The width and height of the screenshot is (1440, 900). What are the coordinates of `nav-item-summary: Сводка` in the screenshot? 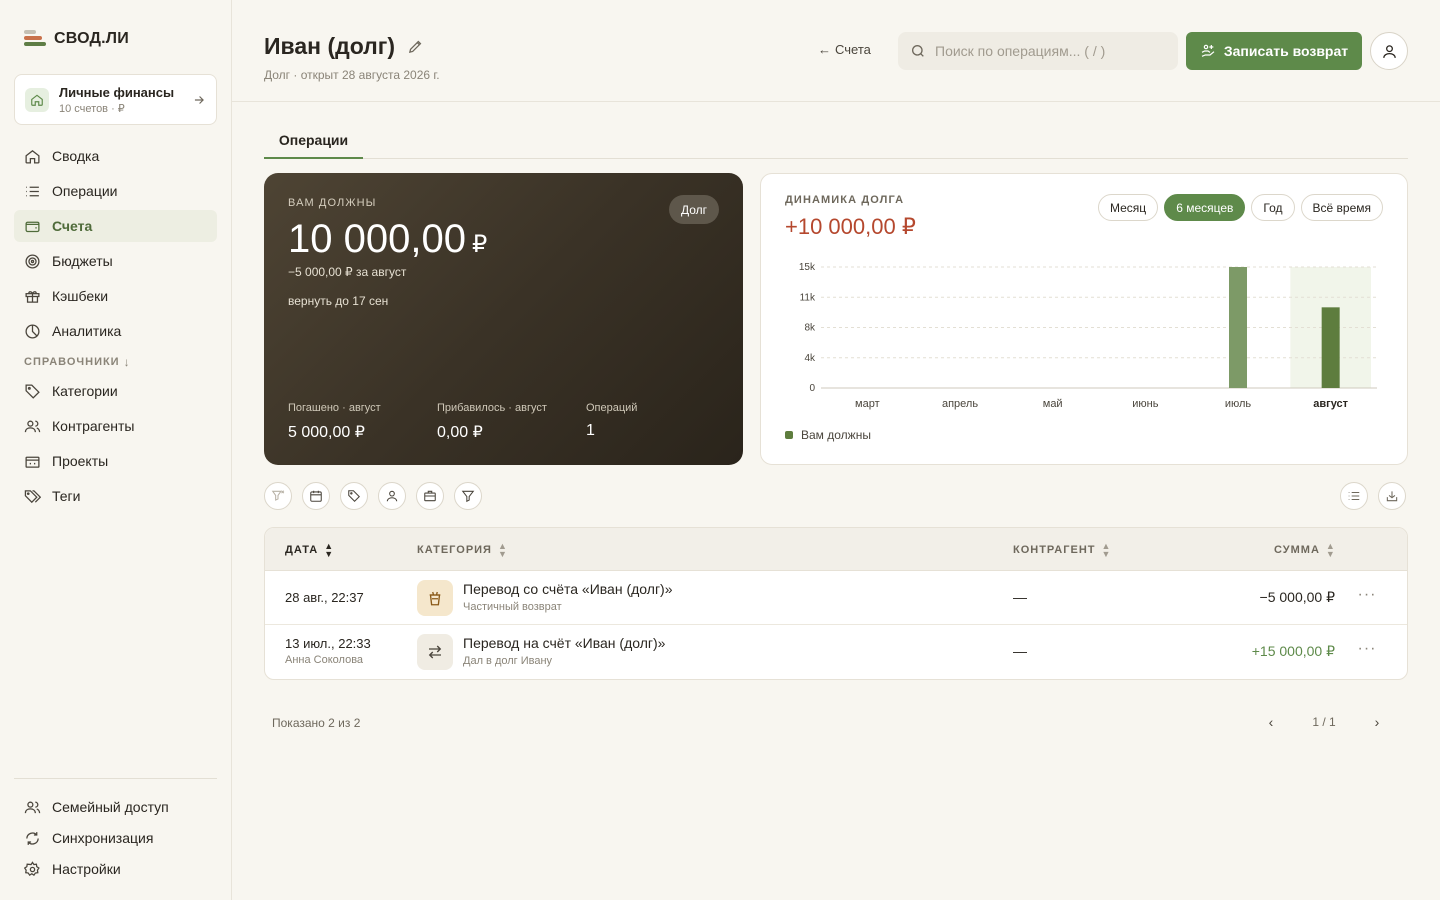 It's located at (115, 156).